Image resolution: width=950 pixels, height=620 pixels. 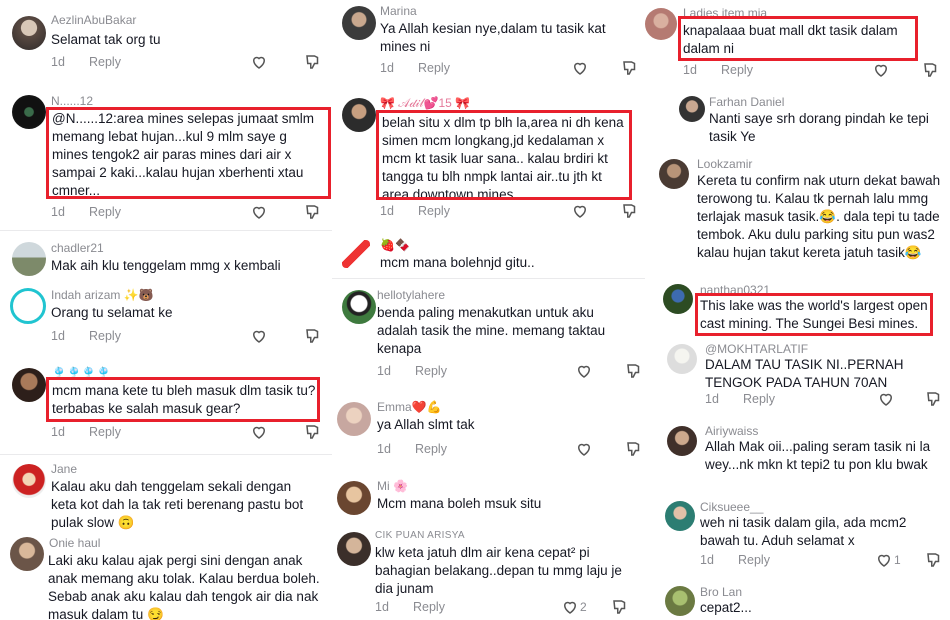 I want to click on highlight-box, so click(x=504, y=155).